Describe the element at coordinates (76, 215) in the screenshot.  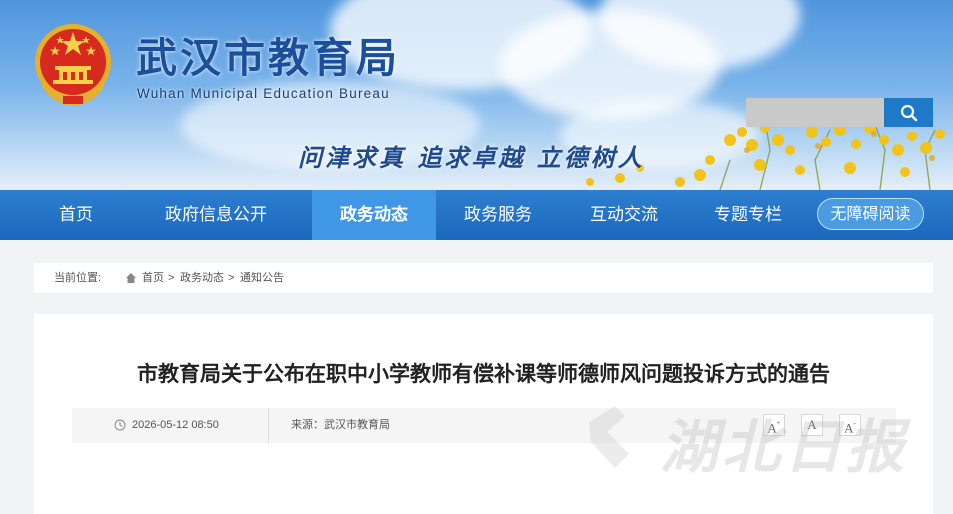
I see `nav-item-home: 首页` at that location.